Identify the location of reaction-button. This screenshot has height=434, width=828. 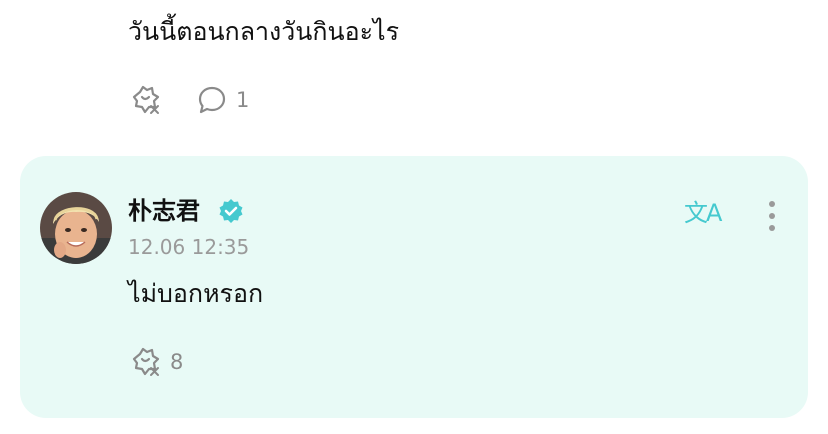
(145, 100).